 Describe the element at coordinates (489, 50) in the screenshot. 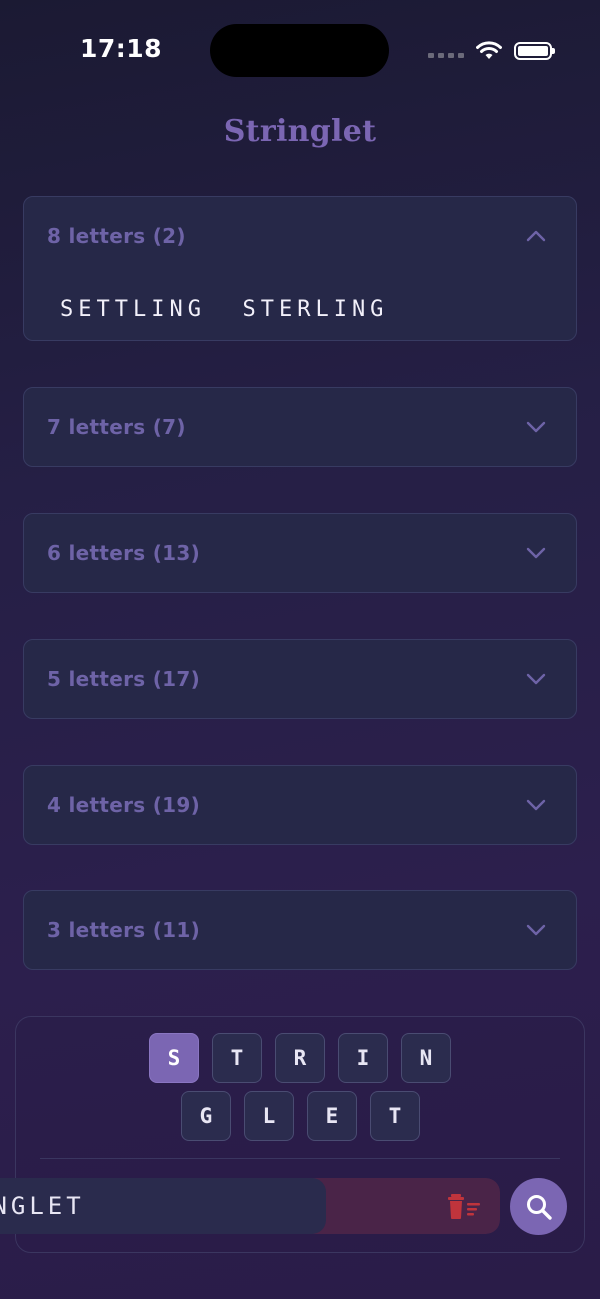

I see `wifi-icon` at that location.